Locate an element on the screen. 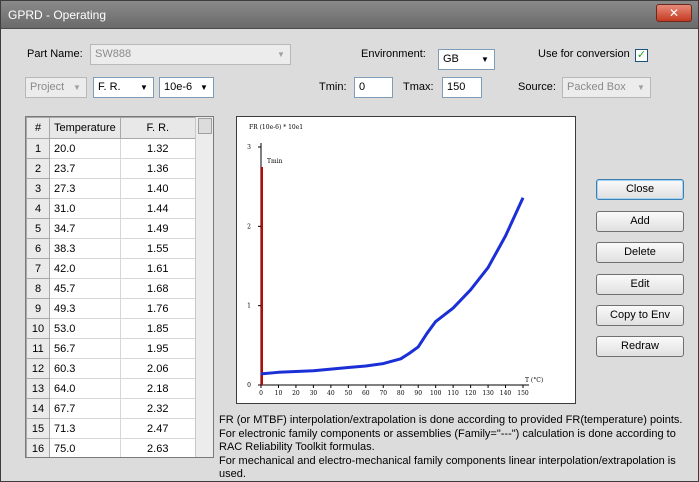 This screenshot has height=482, width=699. tmin-input: 0 is located at coordinates (373, 87).